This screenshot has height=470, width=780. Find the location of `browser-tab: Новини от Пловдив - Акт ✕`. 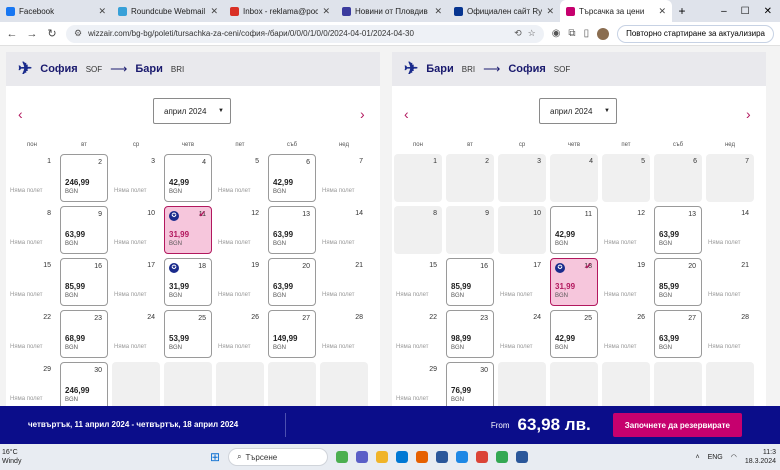

browser-tab: Новини от Пловдив - Акт ✕ is located at coordinates (392, 11).